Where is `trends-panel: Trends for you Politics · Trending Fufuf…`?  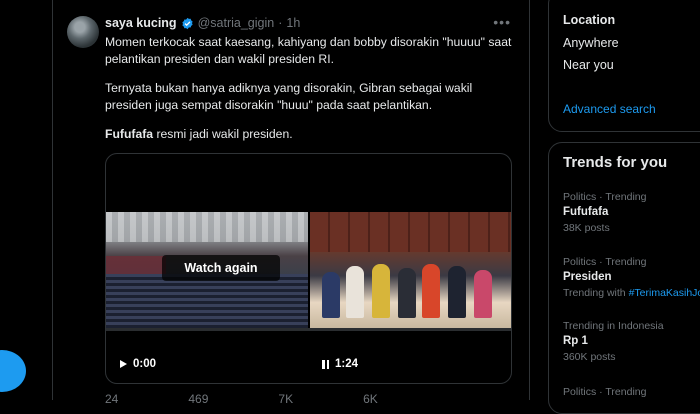
trends-panel: Trends for you Politics · Trending Fufuf… is located at coordinates (624, 278).